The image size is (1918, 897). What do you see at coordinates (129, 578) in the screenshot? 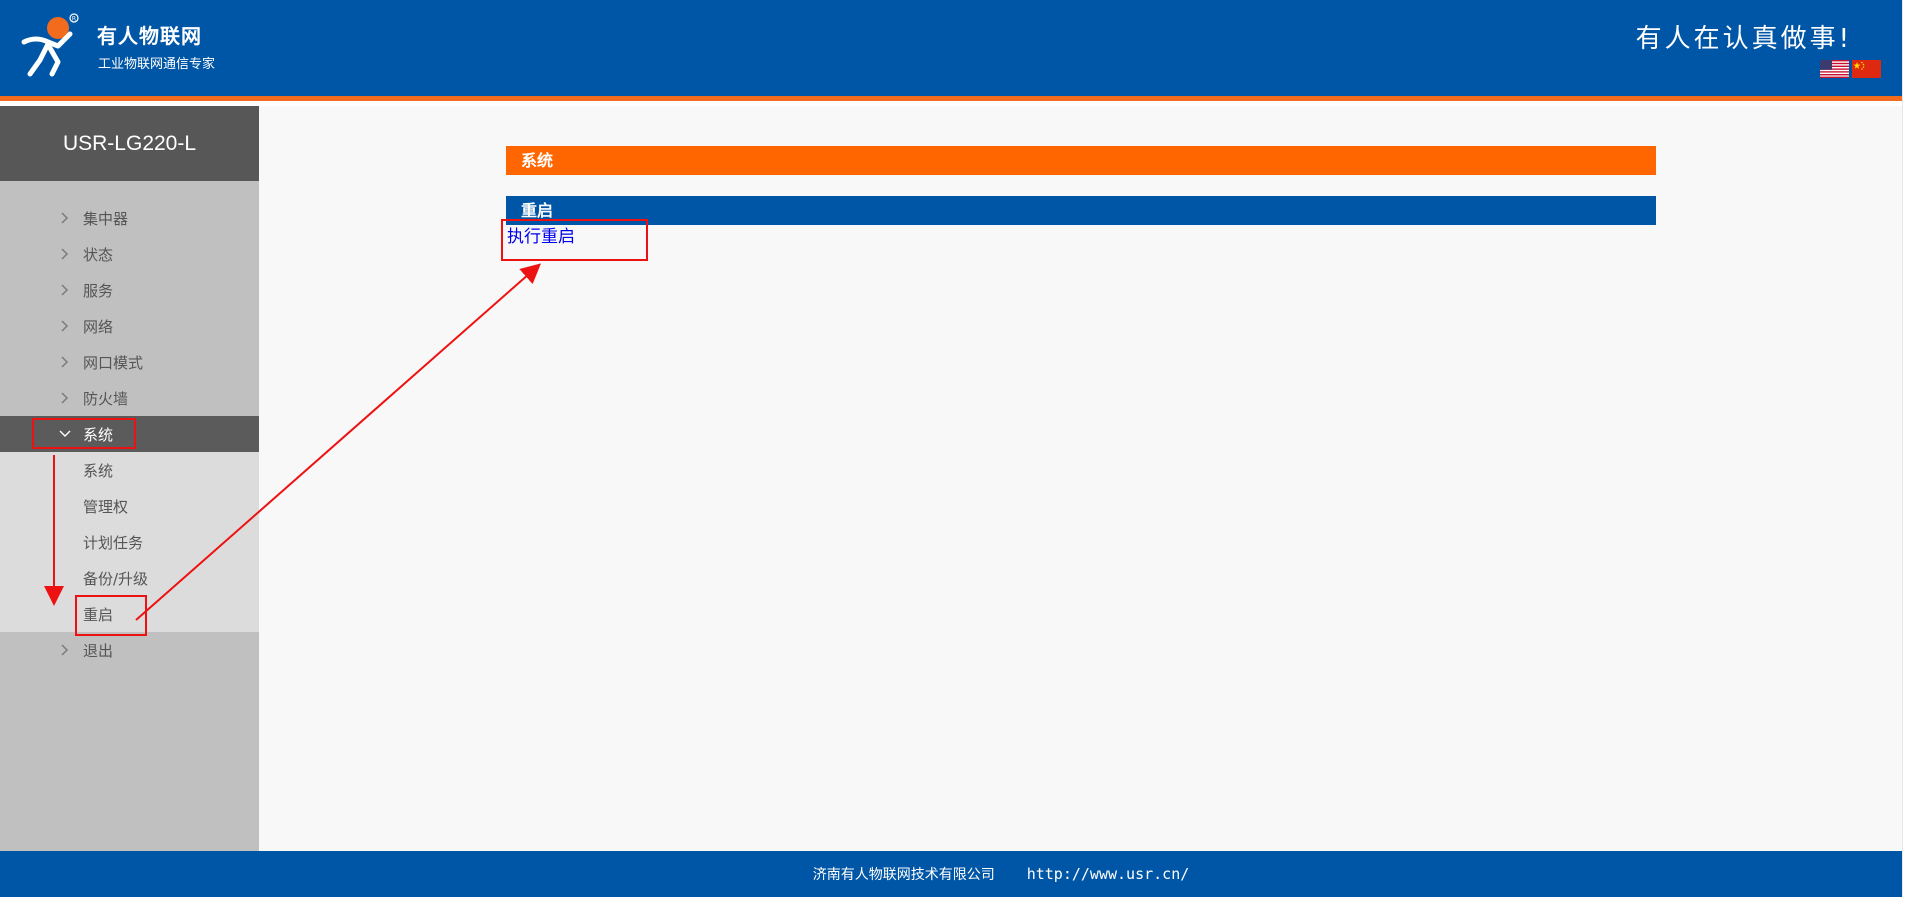
I see `subitem-backup-upgrade: 备份/升级` at bounding box center [129, 578].